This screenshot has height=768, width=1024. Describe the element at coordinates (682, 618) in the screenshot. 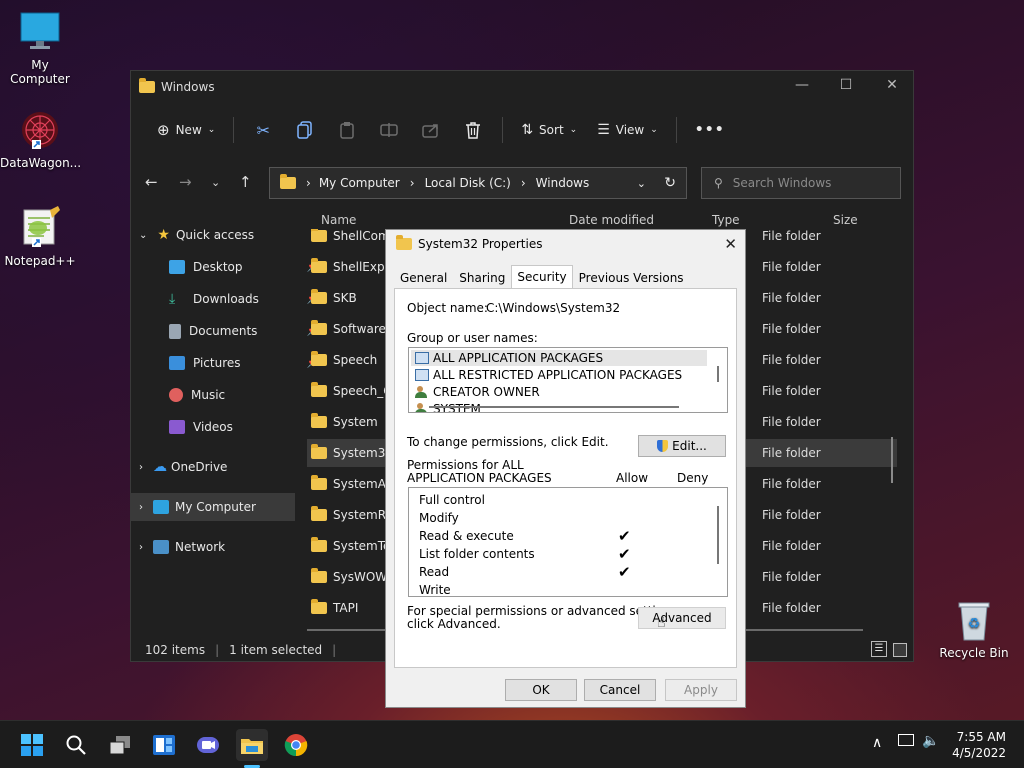

I see `advanced-button: Advanced` at that location.